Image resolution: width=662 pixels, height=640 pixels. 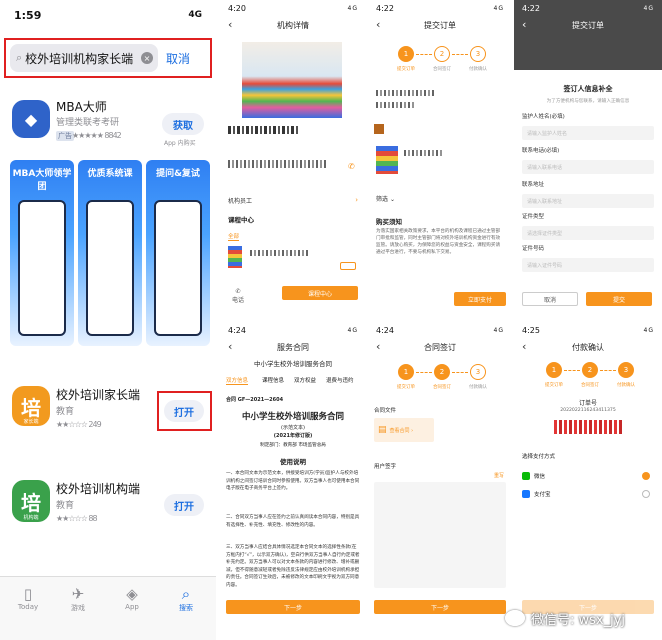 What do you see at coordinates (320, 293) in the screenshot?
I see `course-center-button: 课程中心` at bounding box center [320, 293].